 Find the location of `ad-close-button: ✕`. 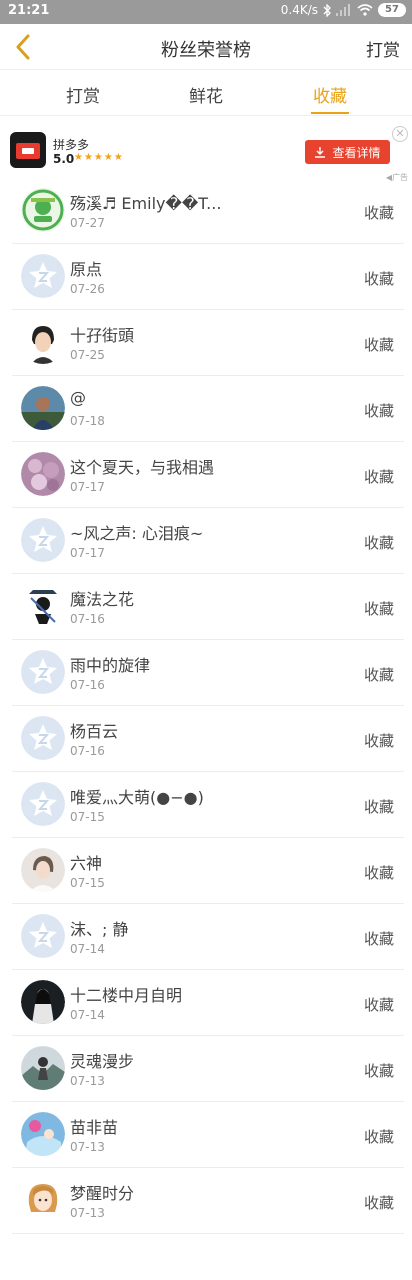

ad-close-button: ✕ is located at coordinates (400, 134).